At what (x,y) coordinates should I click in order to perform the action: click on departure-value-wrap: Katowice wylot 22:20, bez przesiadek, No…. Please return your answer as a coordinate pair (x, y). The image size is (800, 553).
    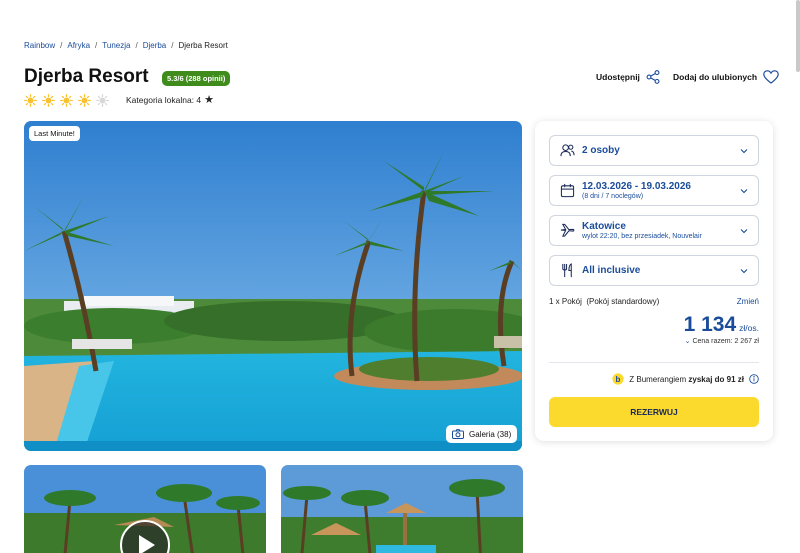
    Looking at the image, I should click on (642, 230).